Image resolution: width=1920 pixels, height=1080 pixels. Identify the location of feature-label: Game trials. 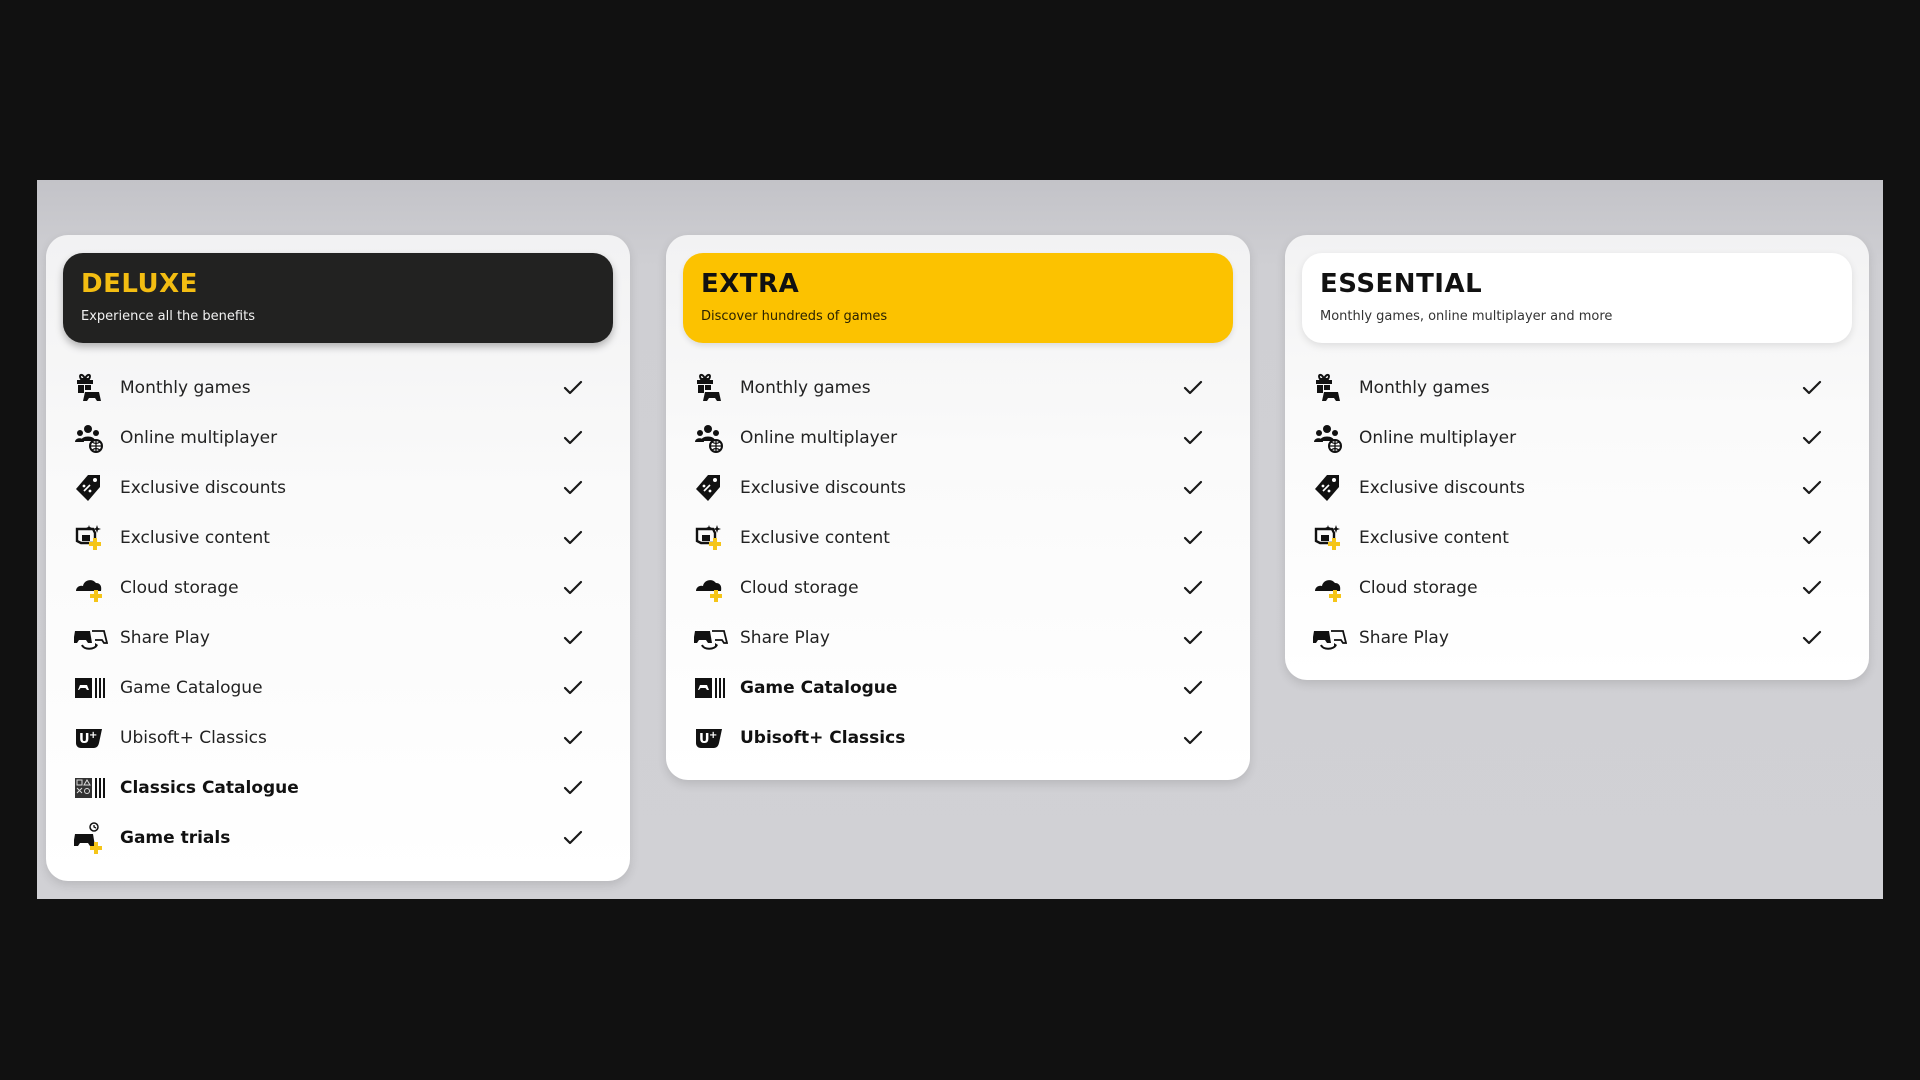
(175, 838).